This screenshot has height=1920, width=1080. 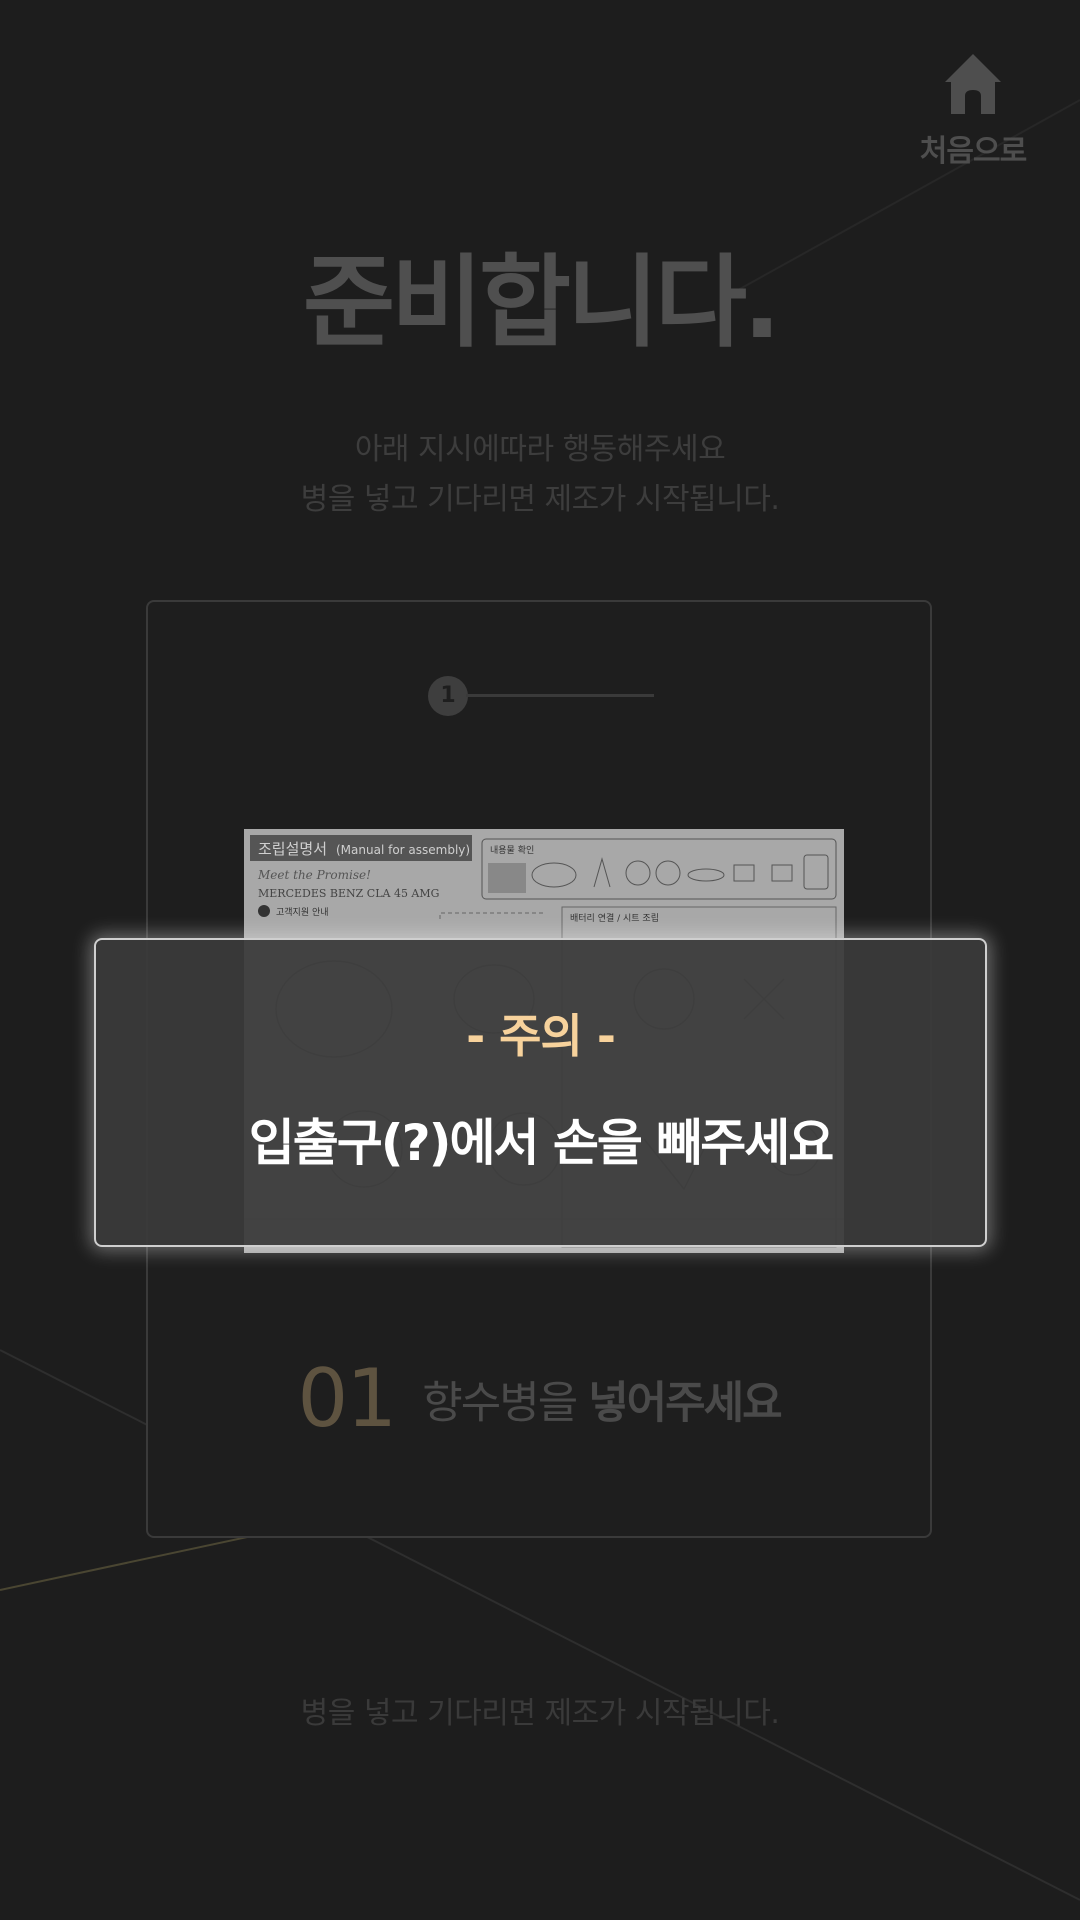 I want to click on step-indicator: 1, so click(x=448, y=696).